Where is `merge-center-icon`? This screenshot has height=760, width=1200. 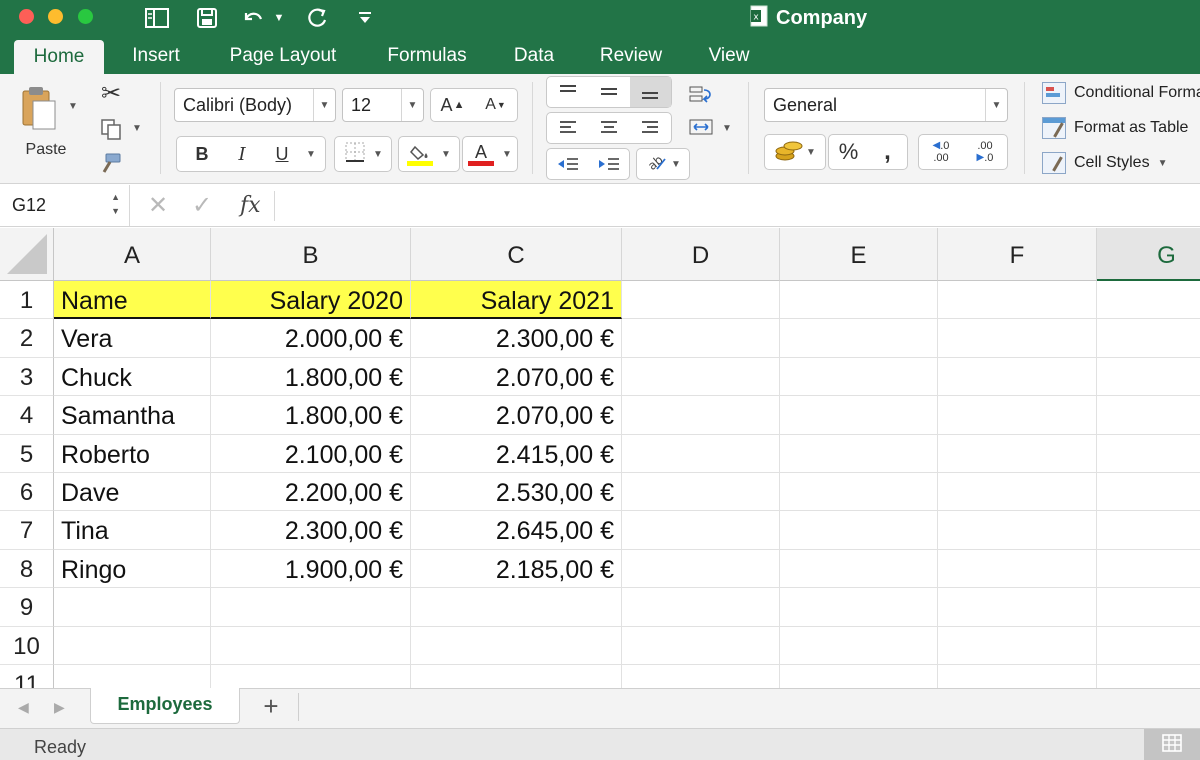 merge-center-icon is located at coordinates (701, 127).